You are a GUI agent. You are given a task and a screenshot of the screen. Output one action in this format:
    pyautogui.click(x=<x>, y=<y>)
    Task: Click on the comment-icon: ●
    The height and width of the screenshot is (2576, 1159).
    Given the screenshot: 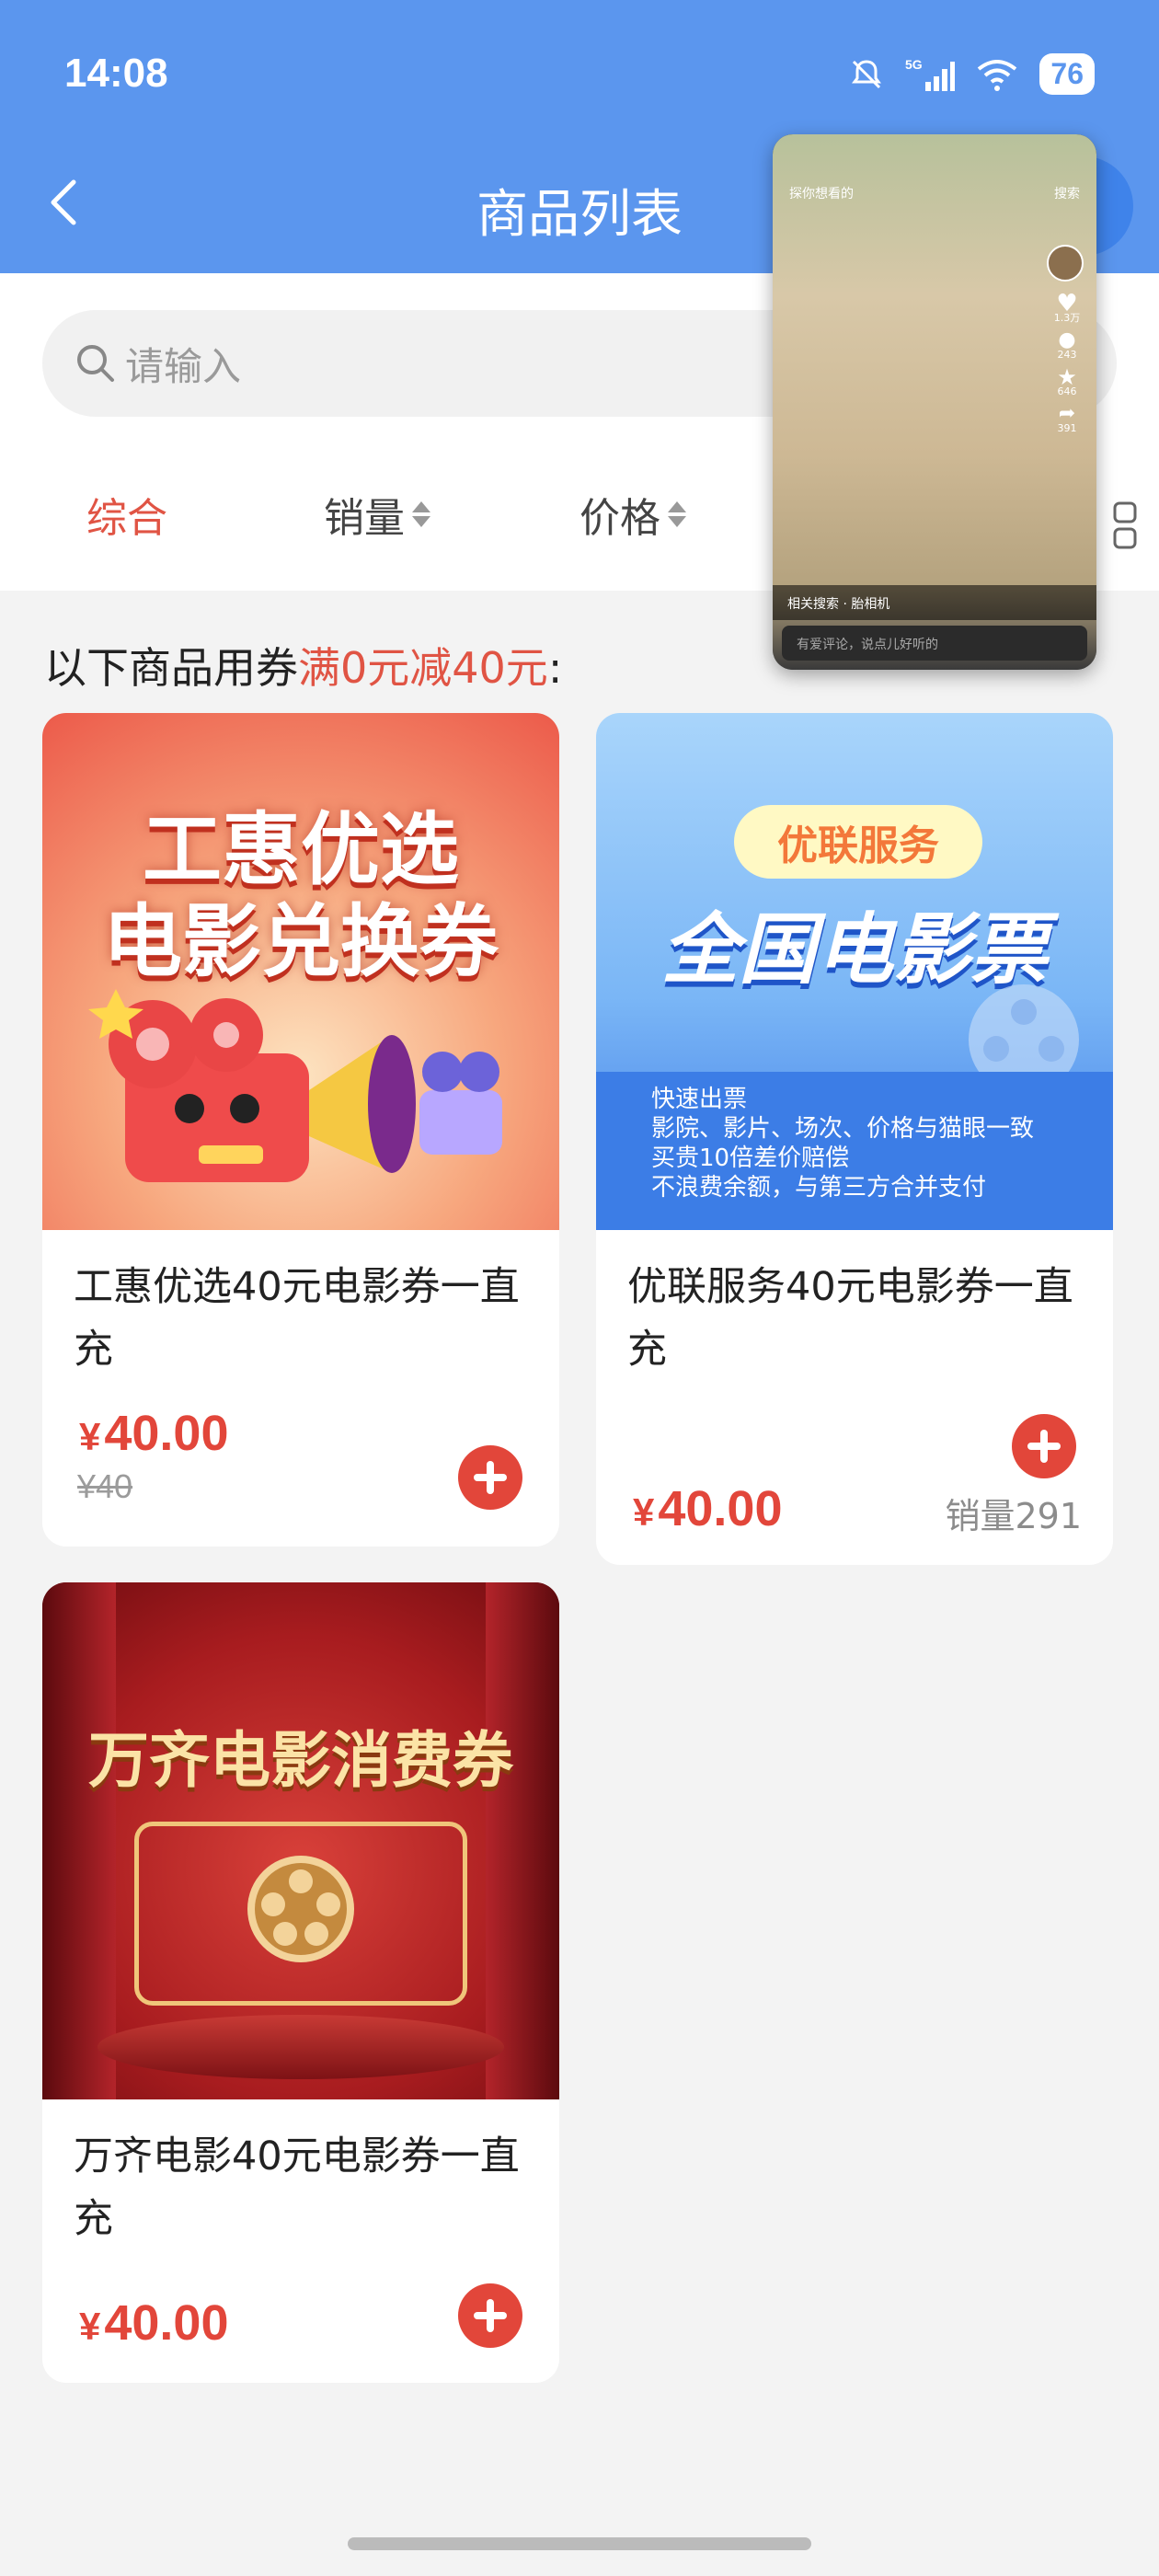 What is the action you would take?
    pyautogui.click(x=1067, y=340)
    